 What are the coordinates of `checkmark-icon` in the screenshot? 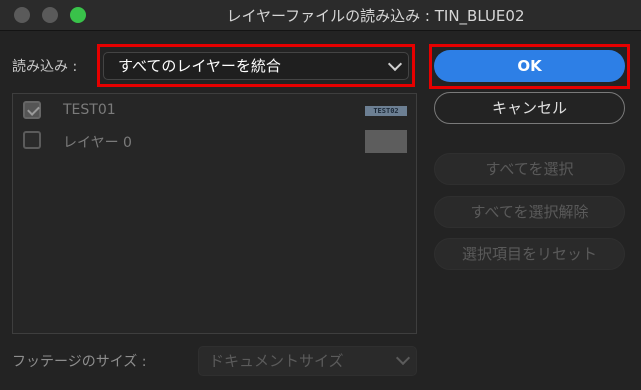 It's located at (33, 109).